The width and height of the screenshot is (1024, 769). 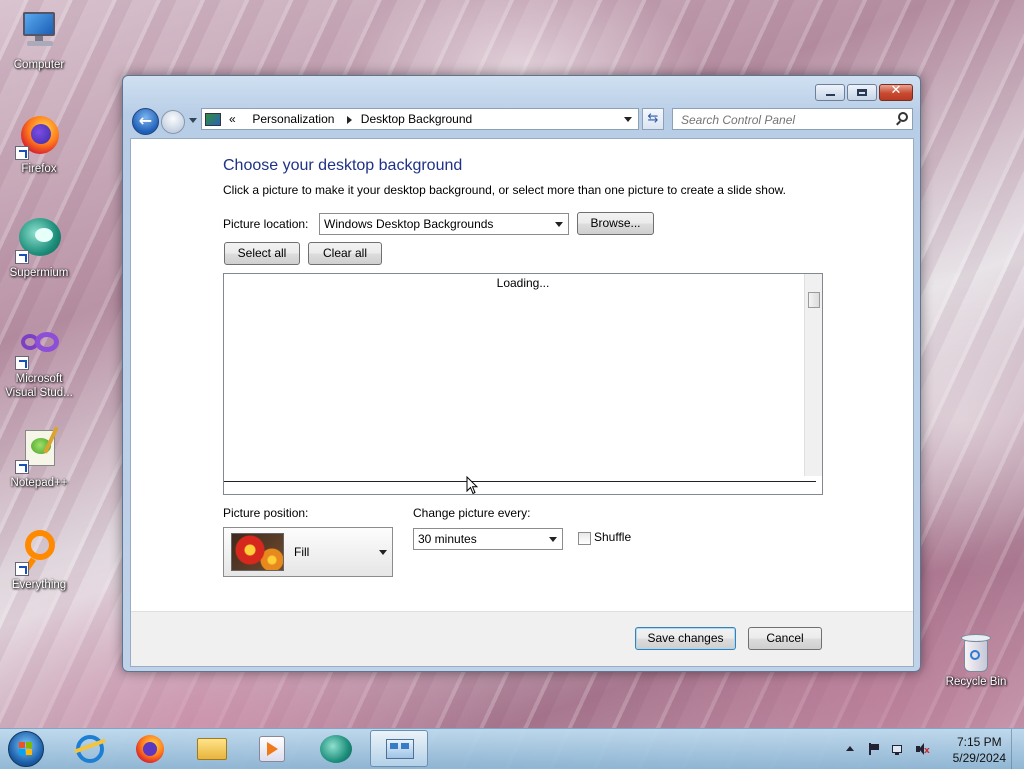 I want to click on back-button: ←, so click(x=145, y=121).